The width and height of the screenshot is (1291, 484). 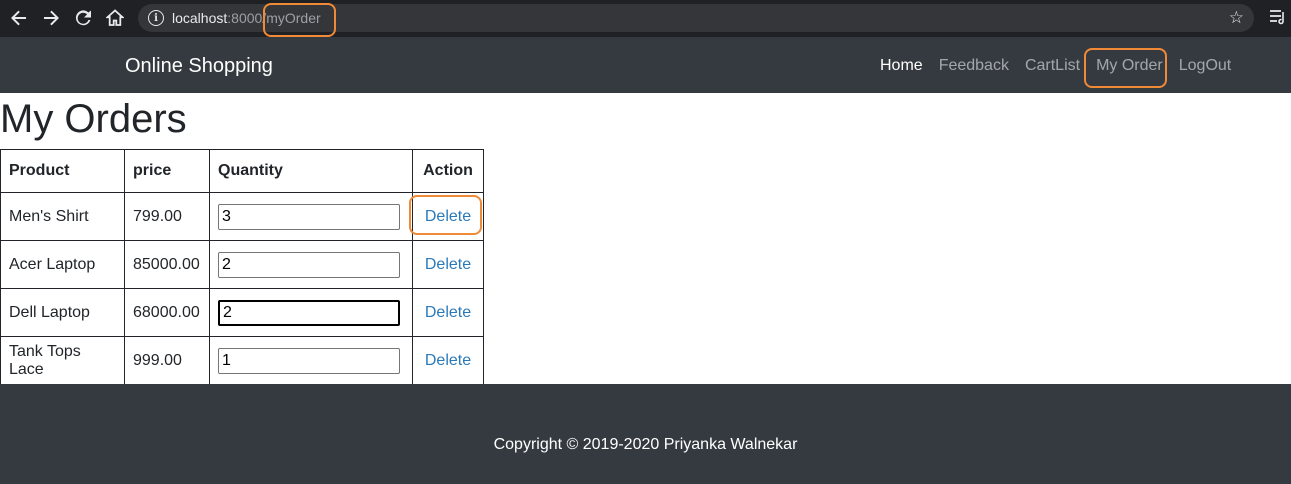 I want to click on table-row: Tank Tops Lace 999.00 Delete, so click(x=242, y=360).